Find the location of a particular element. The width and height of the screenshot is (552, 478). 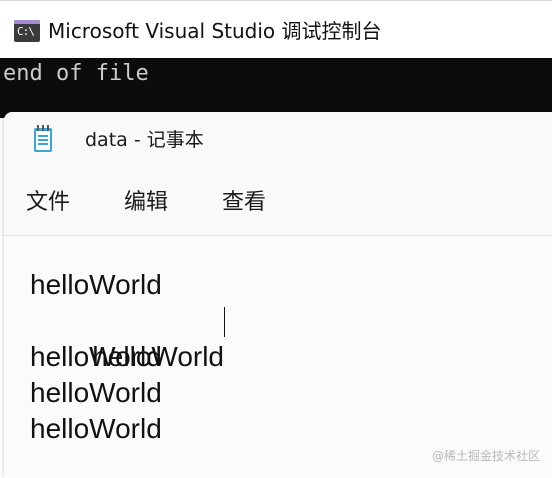

notepad-window-title: data - 记事本 is located at coordinates (144, 140).